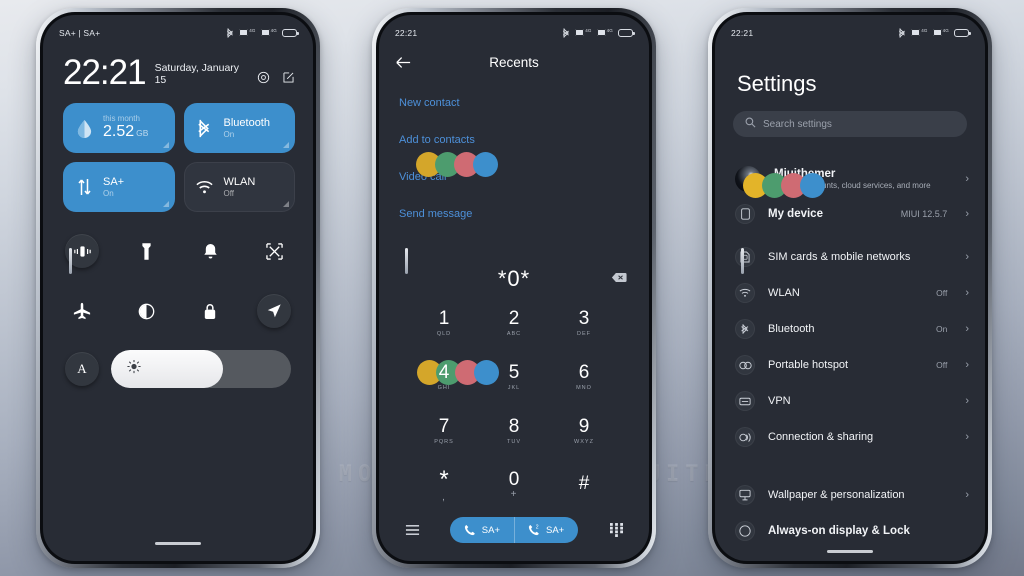  I want to click on hotspot-icon, so click(745, 365).